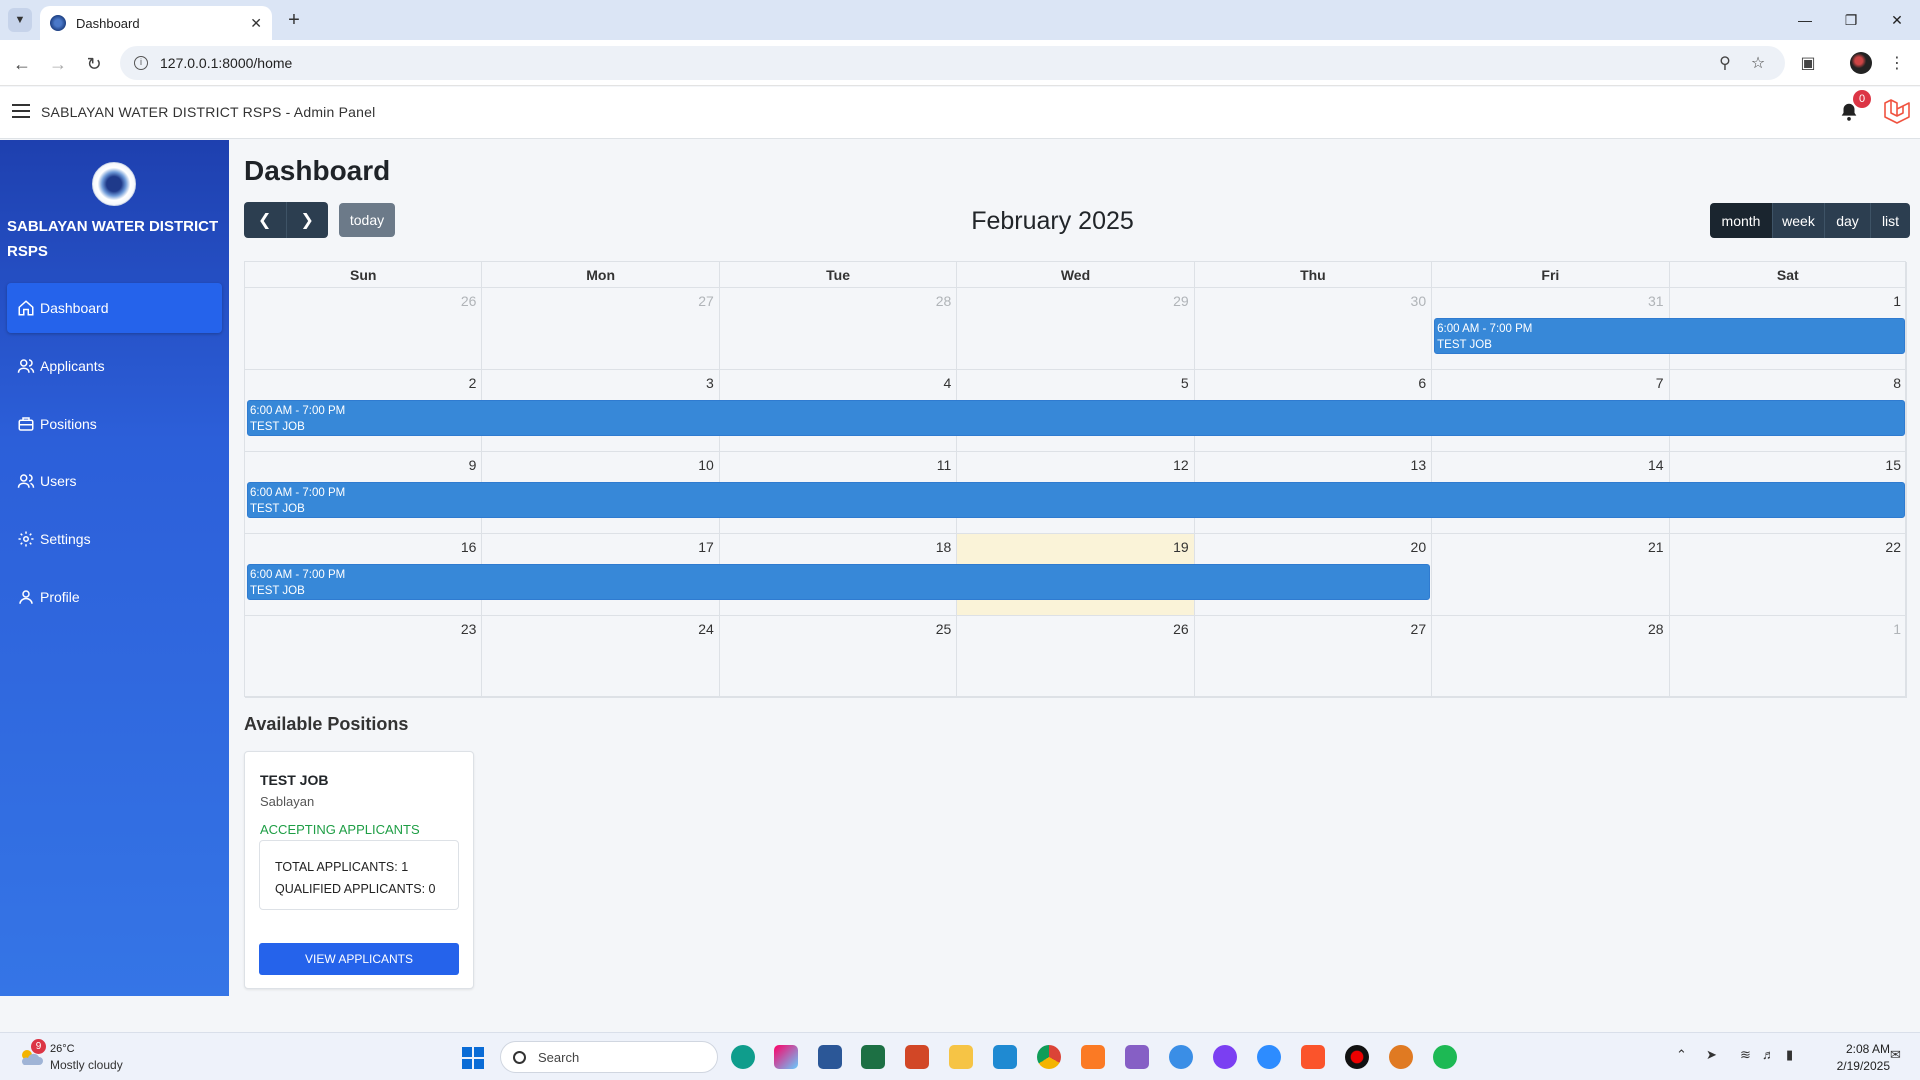 This screenshot has height=1080, width=1920. Describe the element at coordinates (469, 547) in the screenshot. I see `calendar-day-number: 16` at that location.